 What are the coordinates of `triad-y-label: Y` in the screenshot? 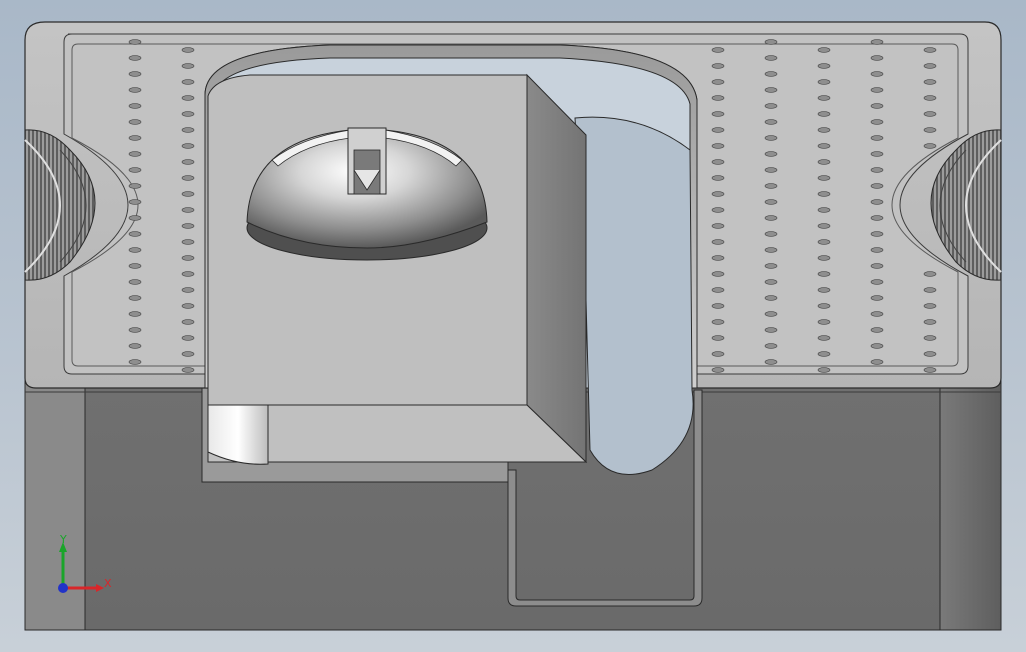 It's located at (63, 539).